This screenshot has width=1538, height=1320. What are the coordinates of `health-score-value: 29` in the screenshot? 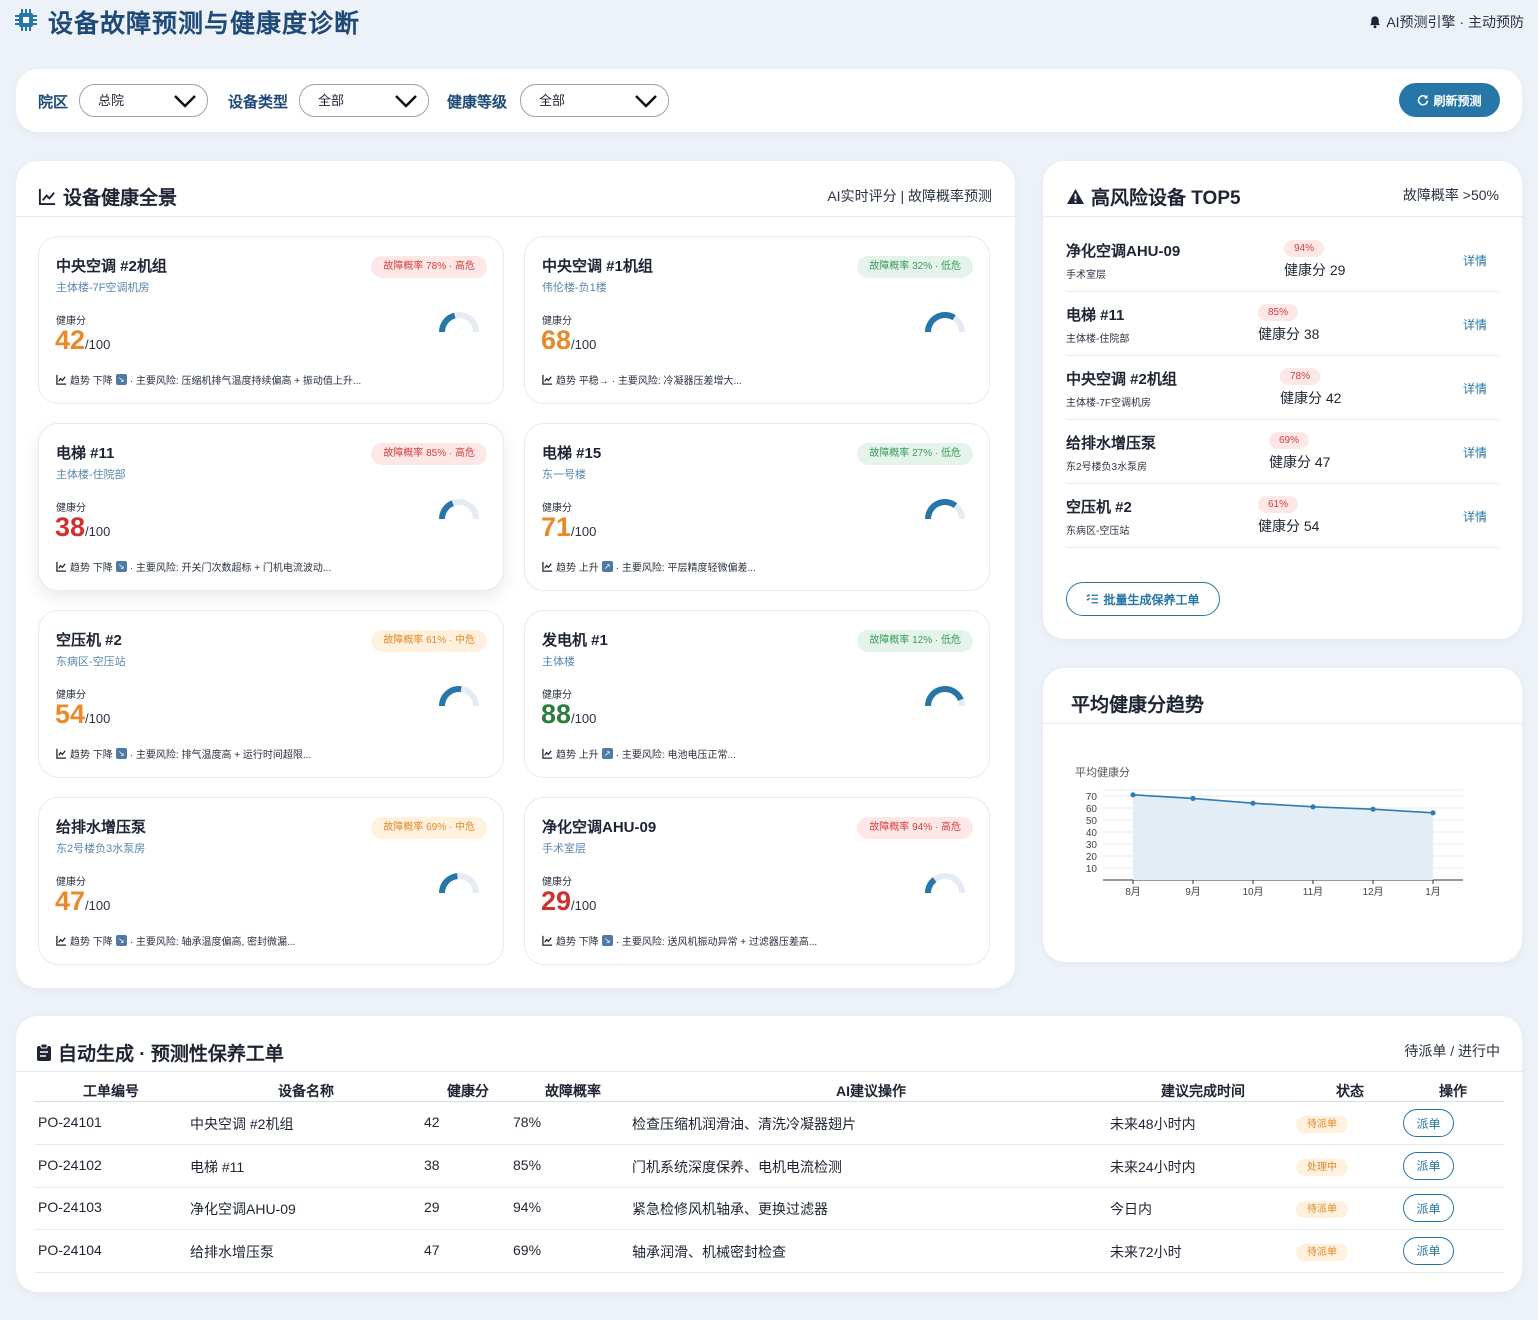 It's located at (556, 901).